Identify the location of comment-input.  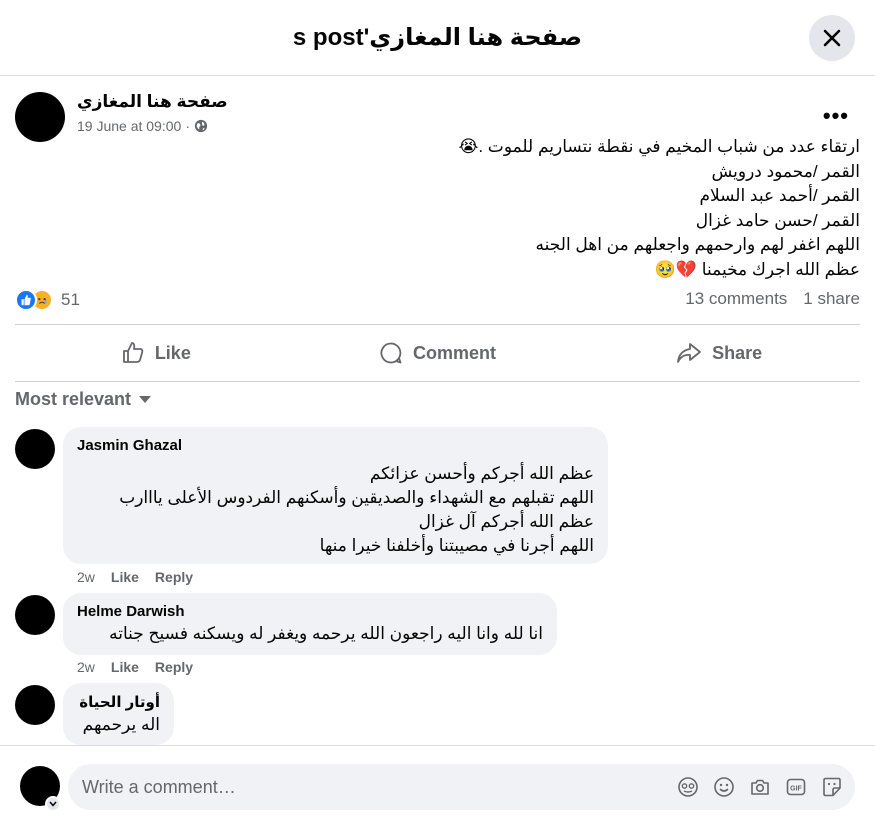
(362, 787).